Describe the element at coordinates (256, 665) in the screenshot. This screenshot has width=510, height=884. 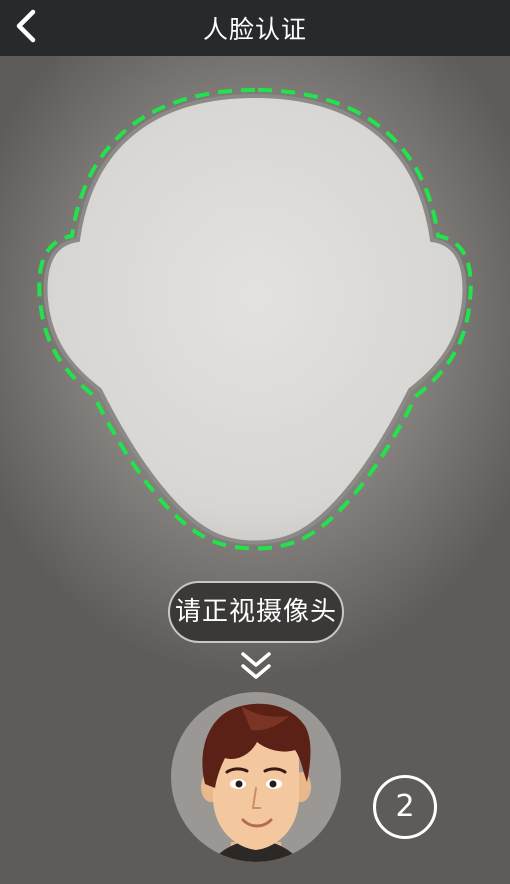
I see `double-chevron-down-icon` at that location.